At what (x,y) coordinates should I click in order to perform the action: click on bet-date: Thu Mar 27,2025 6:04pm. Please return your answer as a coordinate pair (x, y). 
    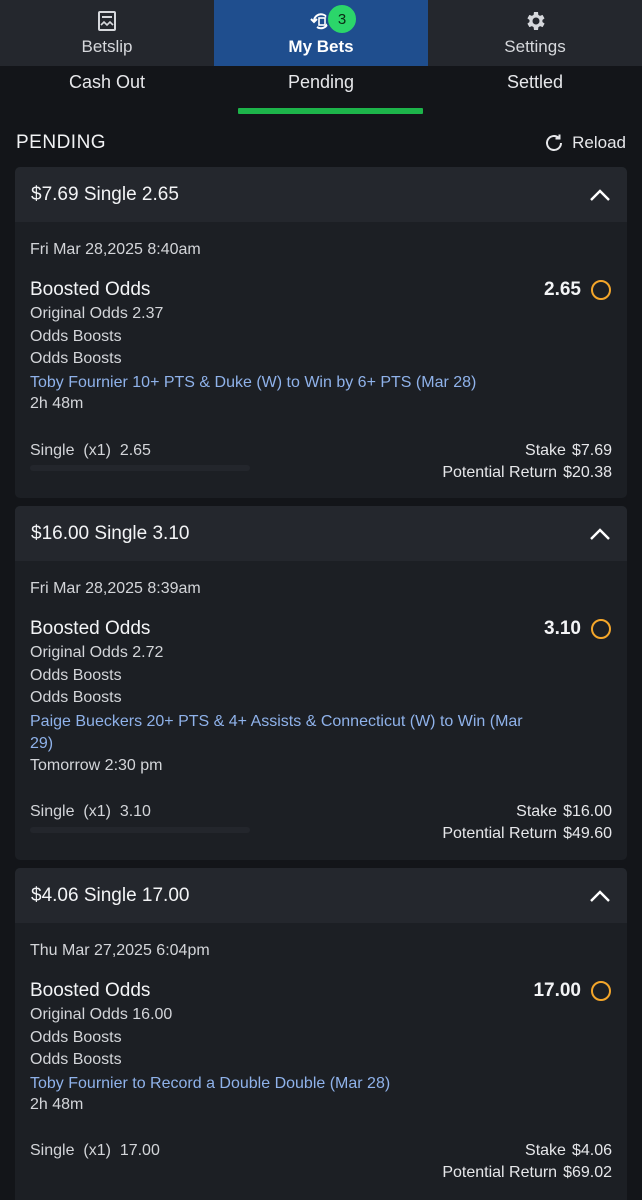
    Looking at the image, I should click on (120, 950).